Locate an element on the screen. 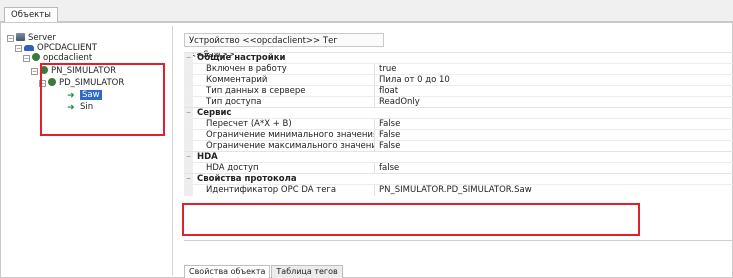  tree-item-sin: ➜ Sin is located at coordinates (80, 107).